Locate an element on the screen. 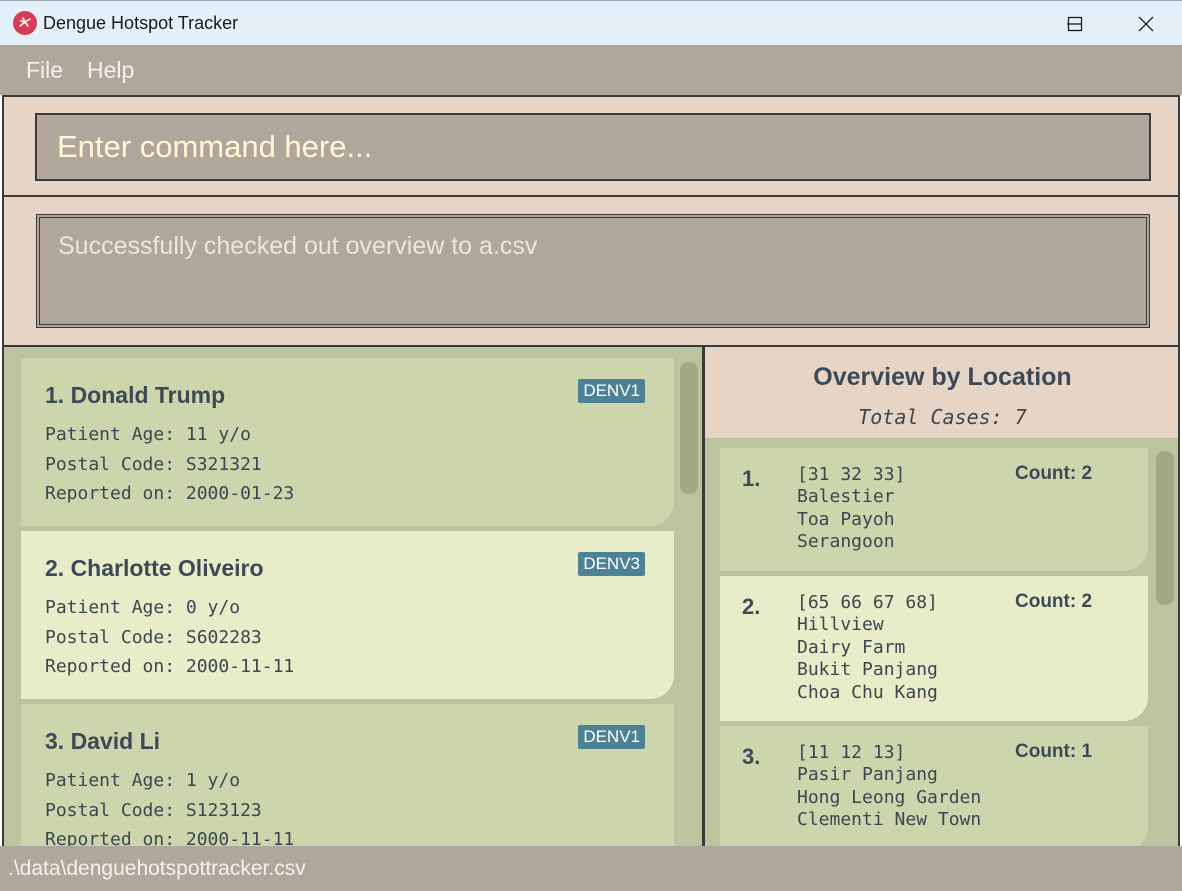  overview-index: 3. is located at coordinates (751, 756).